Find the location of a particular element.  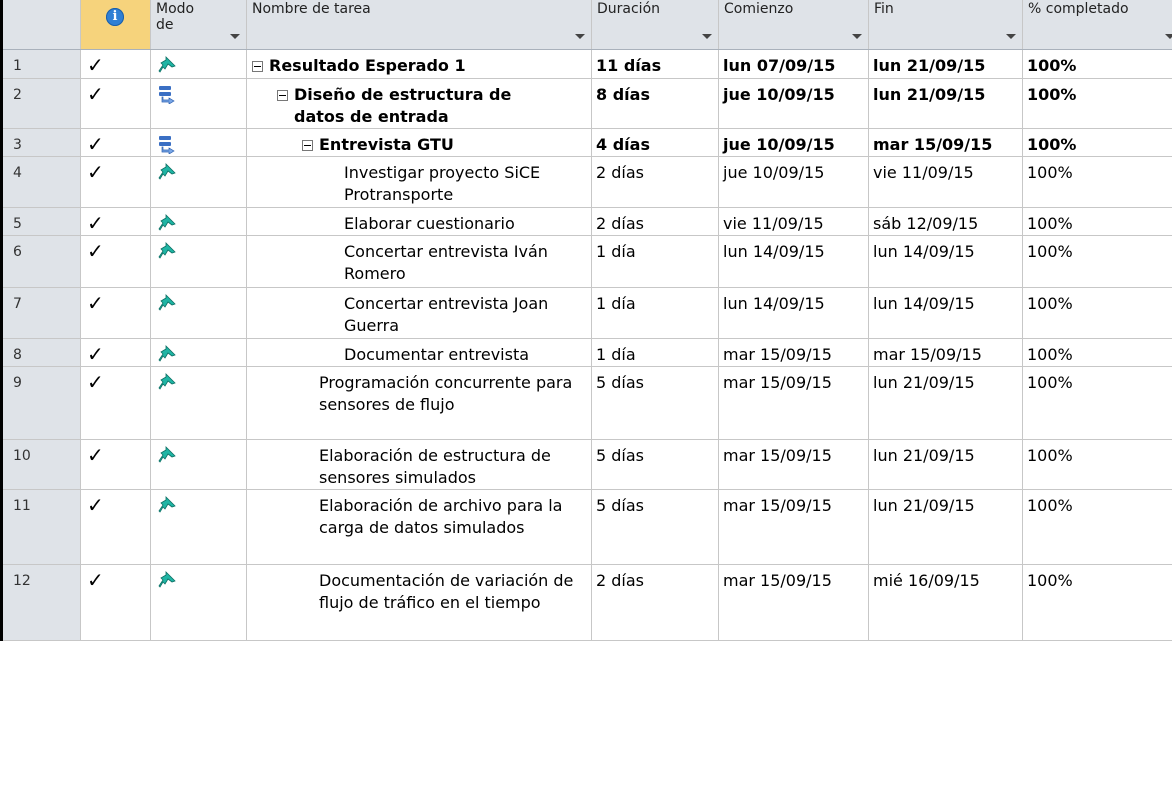

row-id: 12 is located at coordinates (42, 602).